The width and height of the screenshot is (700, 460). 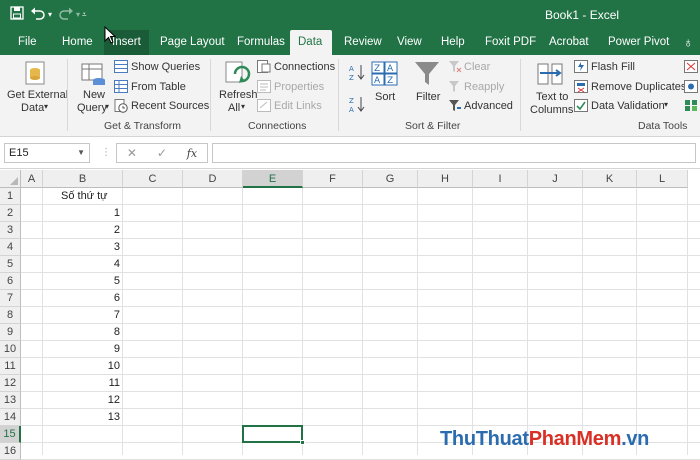 What do you see at coordinates (83, 417) in the screenshot?
I see `cell-b14: 13` at bounding box center [83, 417].